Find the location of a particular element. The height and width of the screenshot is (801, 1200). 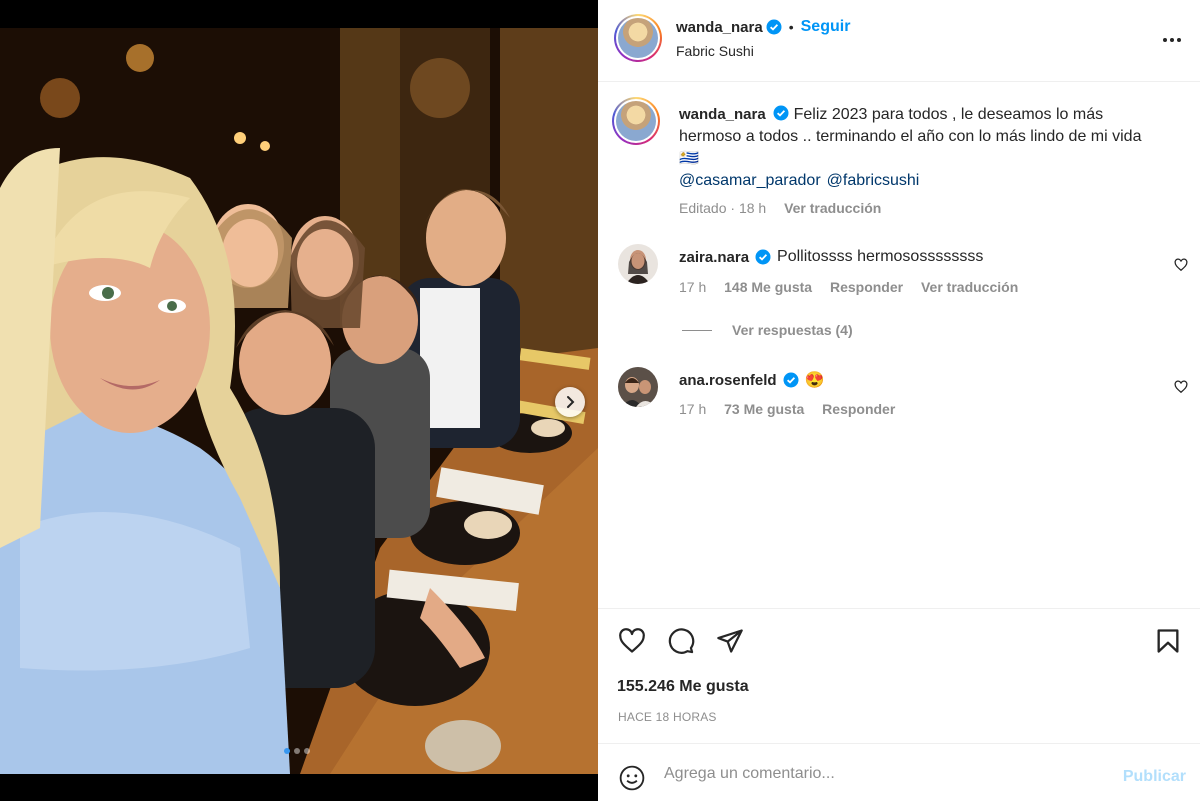

caption-author-username: wanda_nara is located at coordinates (722, 114).